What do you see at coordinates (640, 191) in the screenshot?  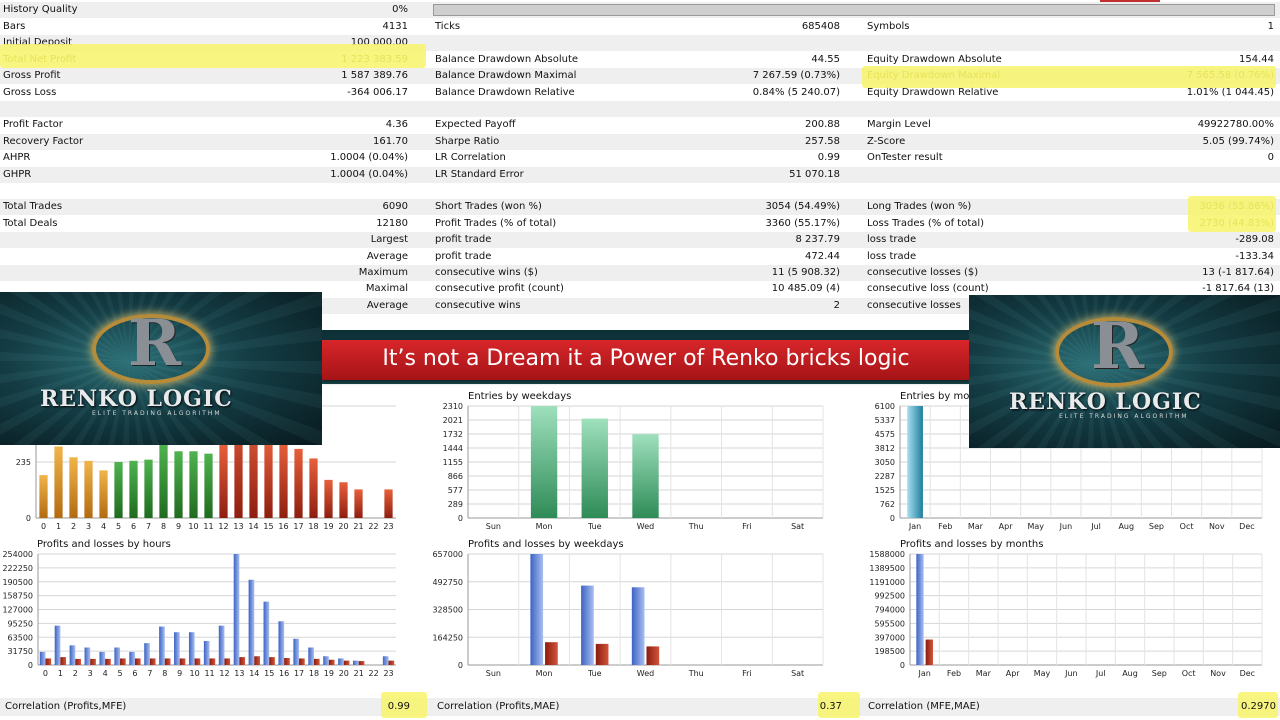 I see `report-row` at bounding box center [640, 191].